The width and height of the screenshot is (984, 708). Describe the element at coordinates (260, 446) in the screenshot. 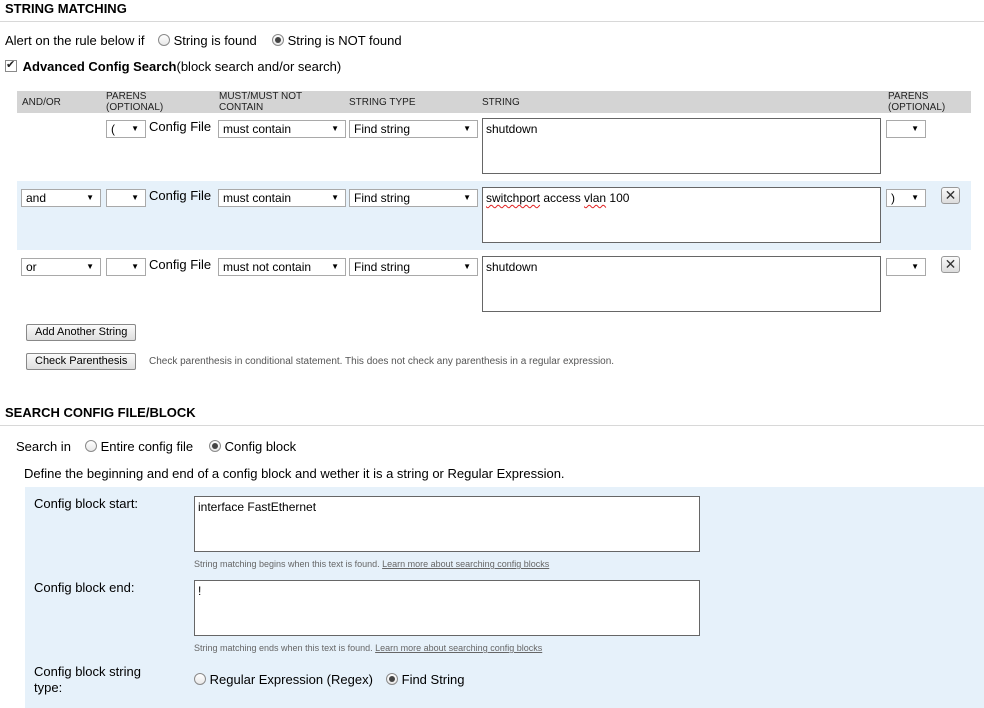

I see `radio-config-block-label: Config block` at that location.